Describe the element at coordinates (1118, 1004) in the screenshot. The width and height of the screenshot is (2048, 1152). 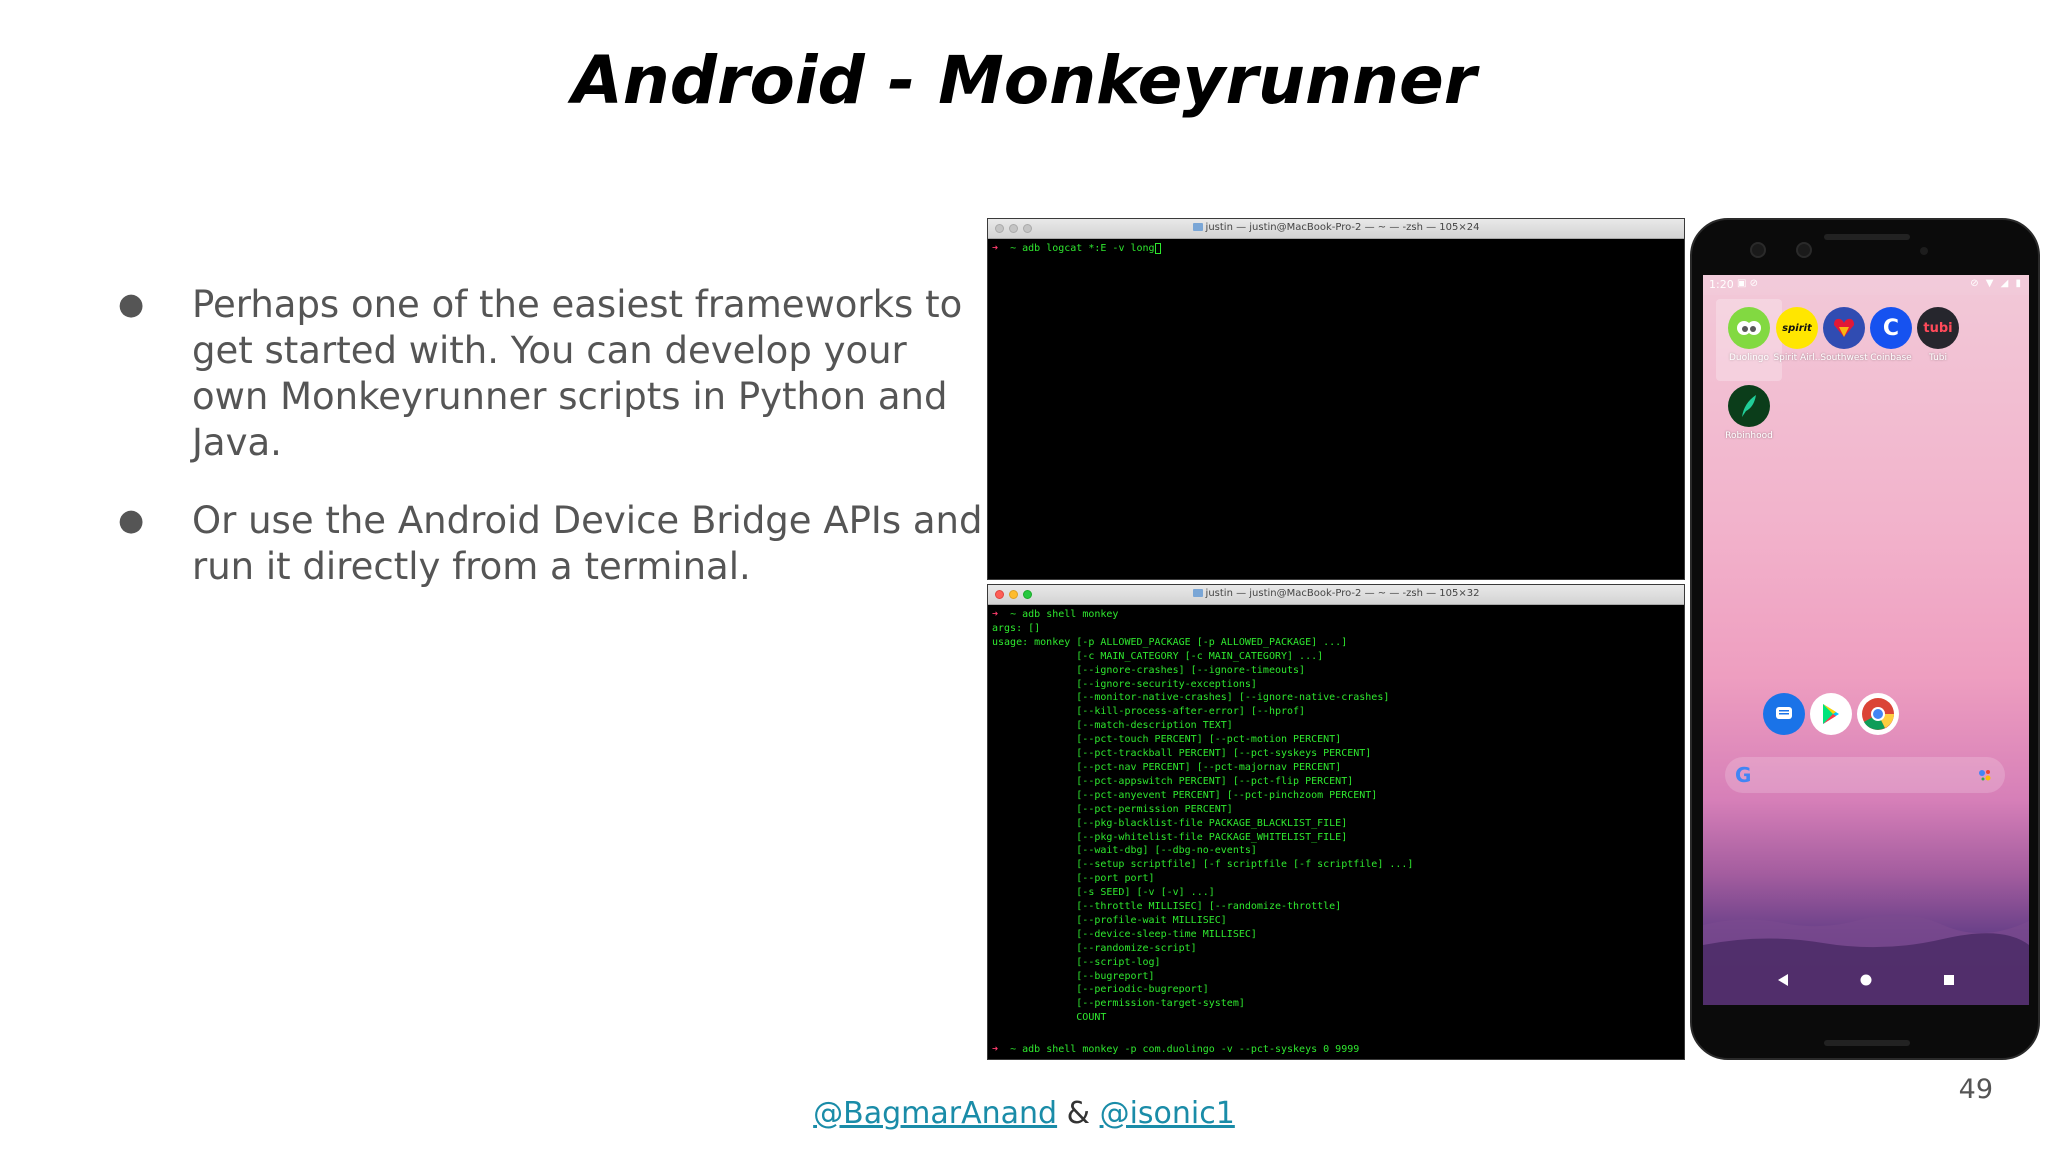
I see `terminal-line: [--permission-target-system]` at that location.